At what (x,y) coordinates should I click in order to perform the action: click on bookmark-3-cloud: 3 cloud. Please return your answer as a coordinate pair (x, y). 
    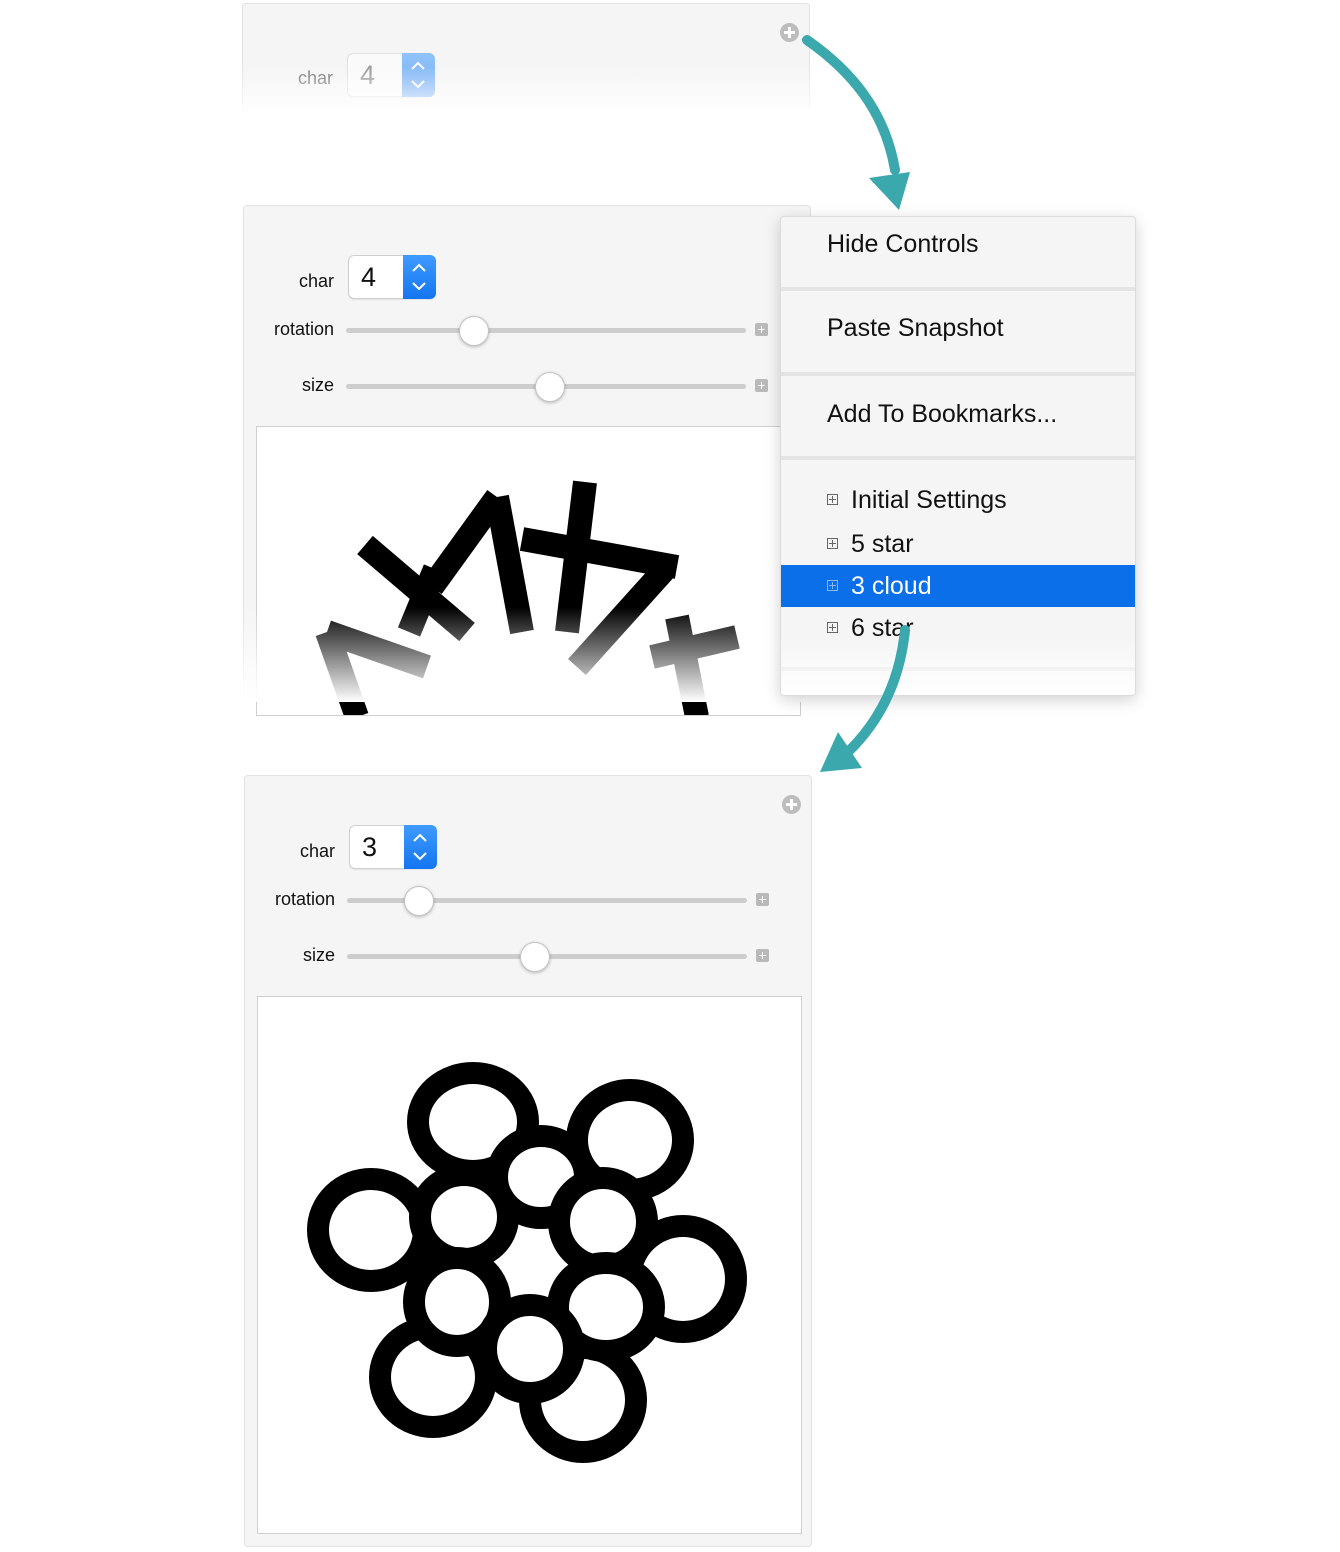
    Looking at the image, I should click on (958, 586).